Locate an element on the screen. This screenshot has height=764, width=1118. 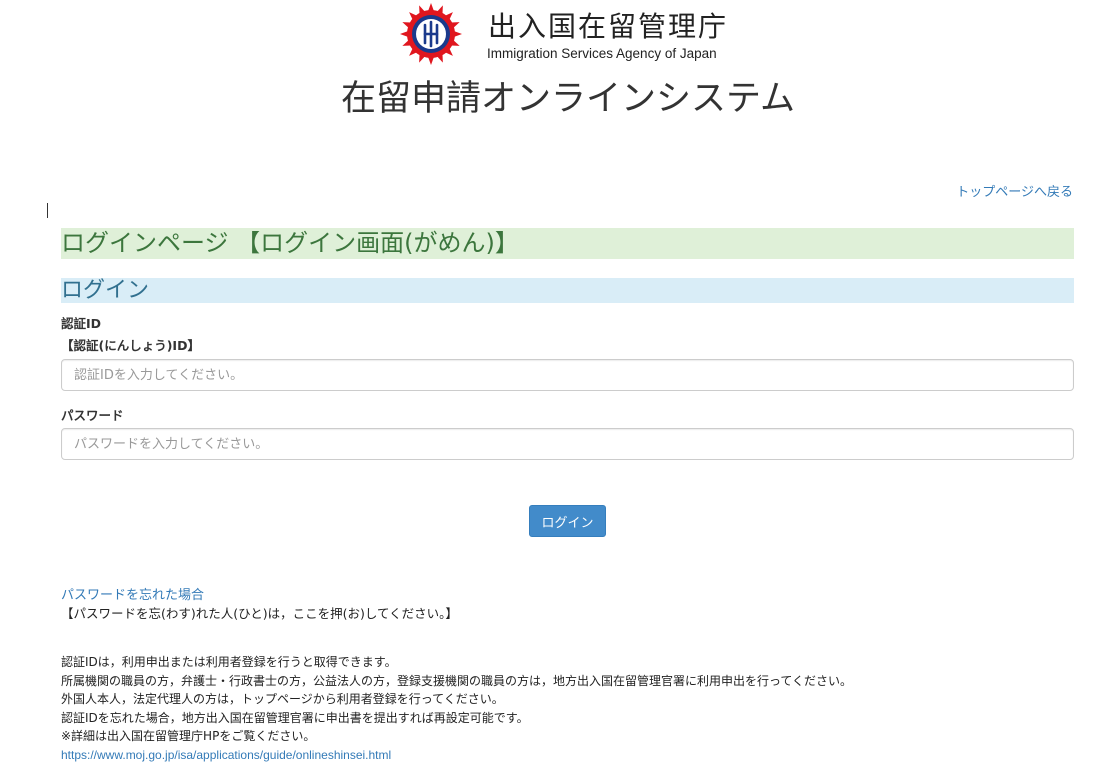
back-to-top-link: トップページへ戻る is located at coordinates (1014, 190).